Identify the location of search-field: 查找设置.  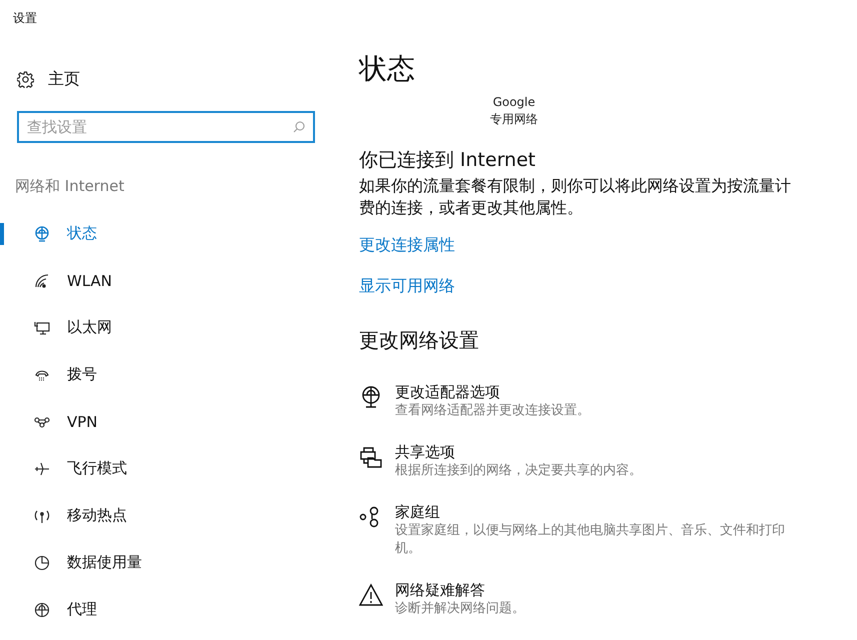
(166, 127).